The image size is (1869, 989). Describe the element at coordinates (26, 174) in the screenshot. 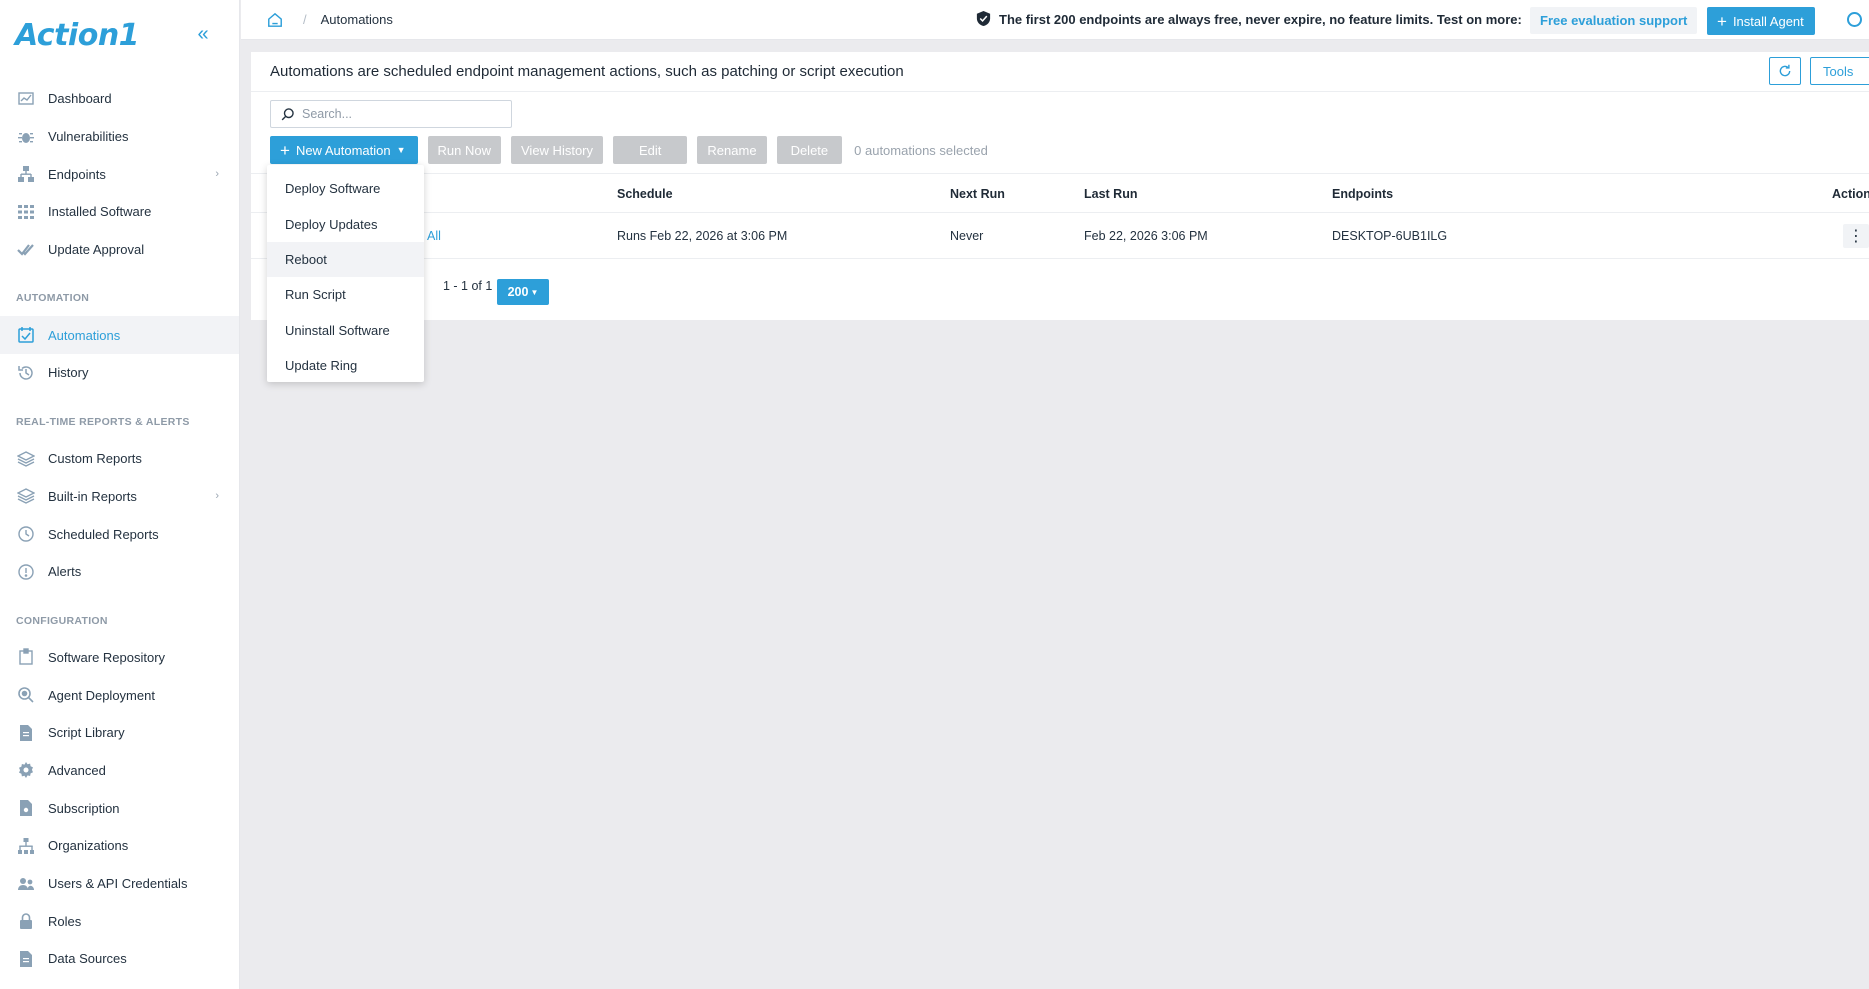

I see `network-icon` at that location.